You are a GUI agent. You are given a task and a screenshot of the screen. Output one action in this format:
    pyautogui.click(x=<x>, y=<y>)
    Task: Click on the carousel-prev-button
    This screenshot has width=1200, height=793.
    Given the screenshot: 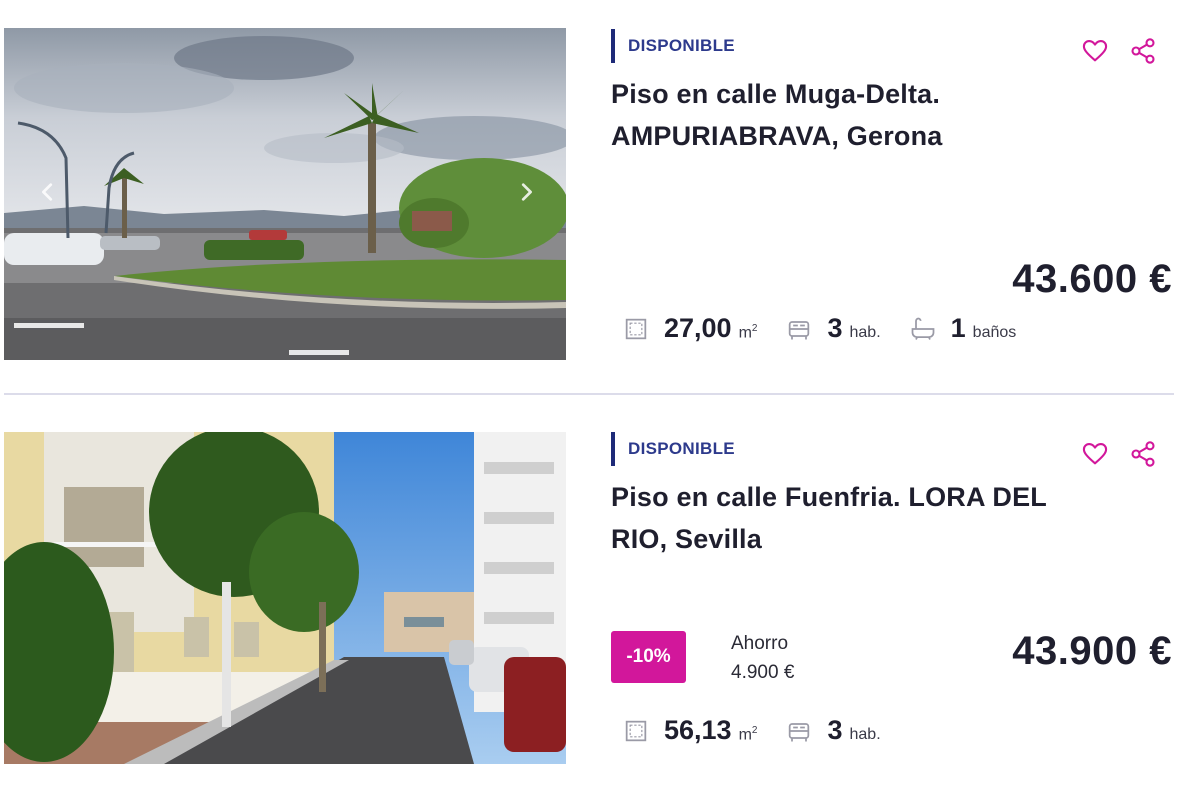 What is the action you would take?
    pyautogui.click(x=48, y=192)
    